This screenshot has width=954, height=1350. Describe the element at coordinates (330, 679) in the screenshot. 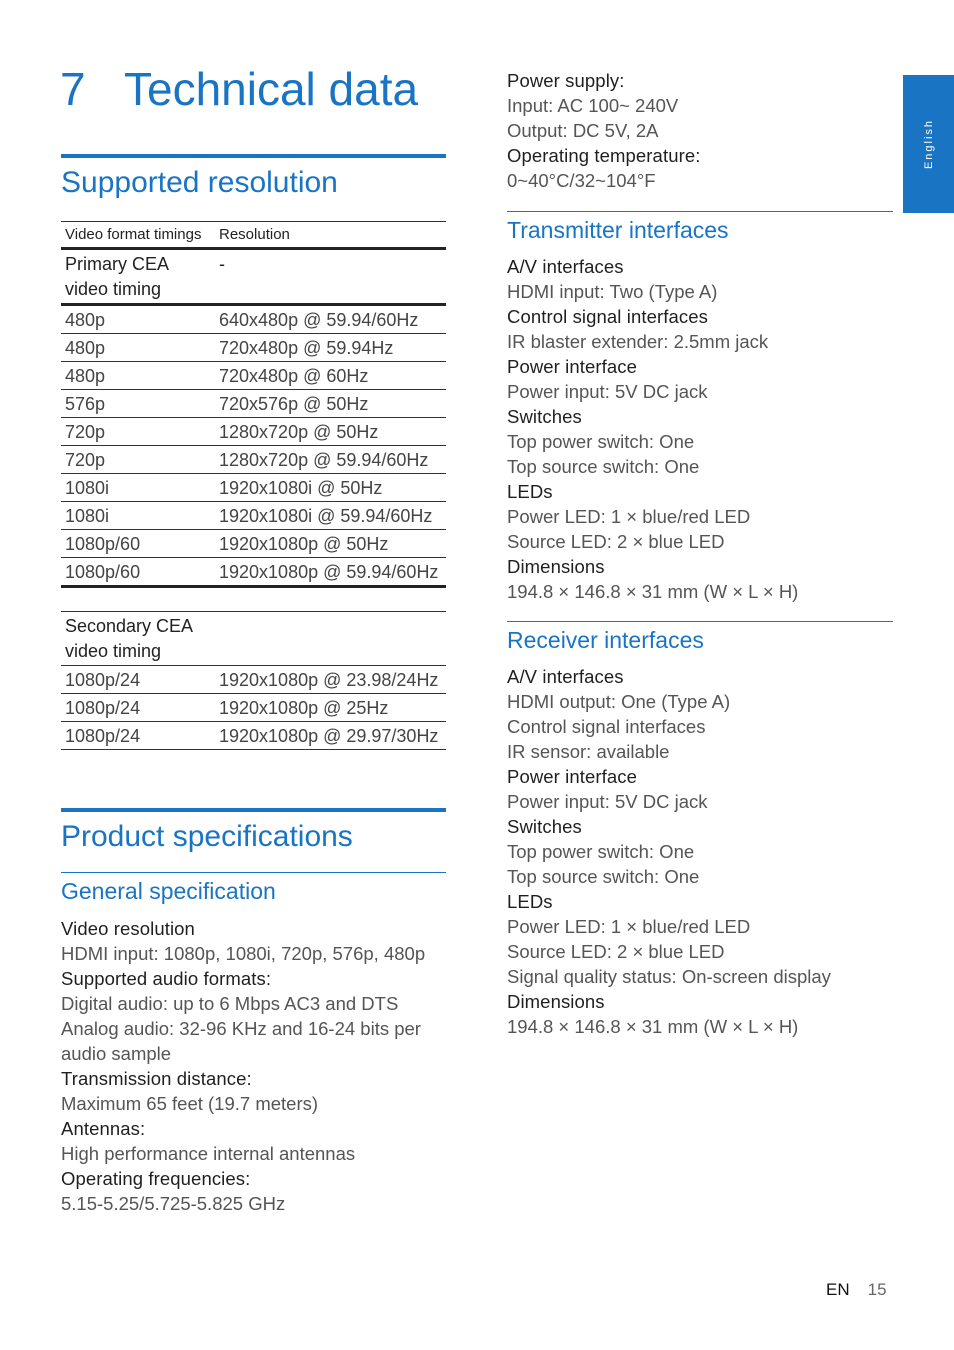

I see `resolution-cell: 1920x1080p @ 23.98/24Hz` at that location.